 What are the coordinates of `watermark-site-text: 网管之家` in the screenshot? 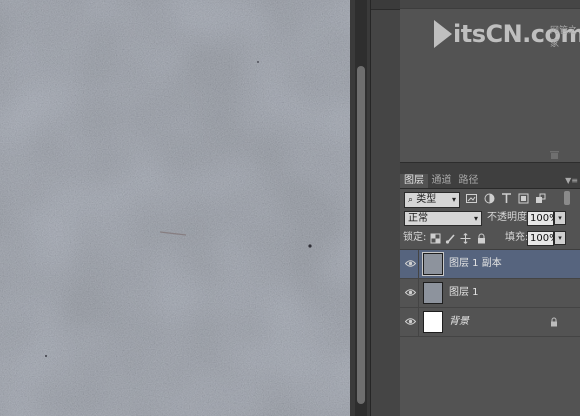 It's located at (564, 37).